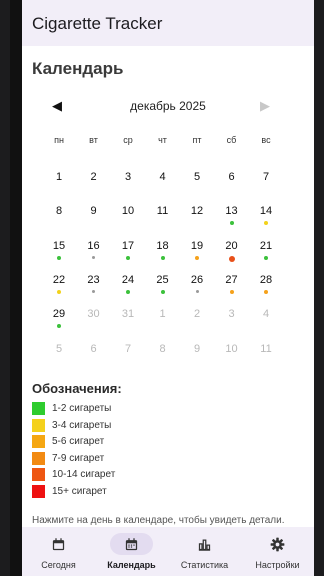  I want to click on calendar-day-outside-month: 7, so click(128, 357).